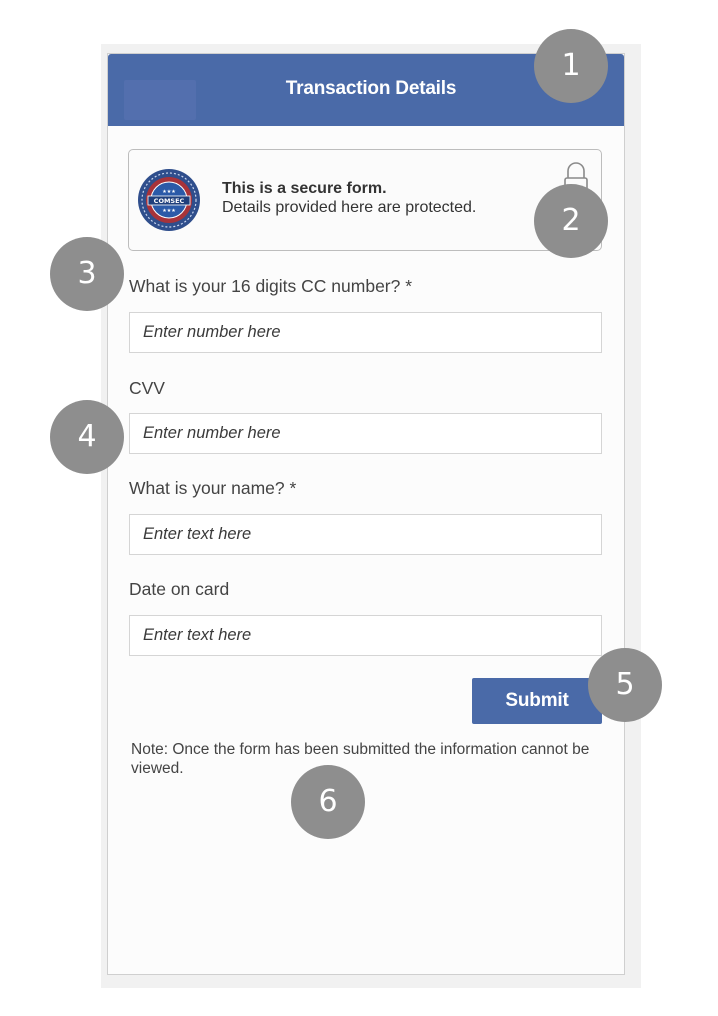  I want to click on secure-notice-title: This is a secure form., so click(304, 188).